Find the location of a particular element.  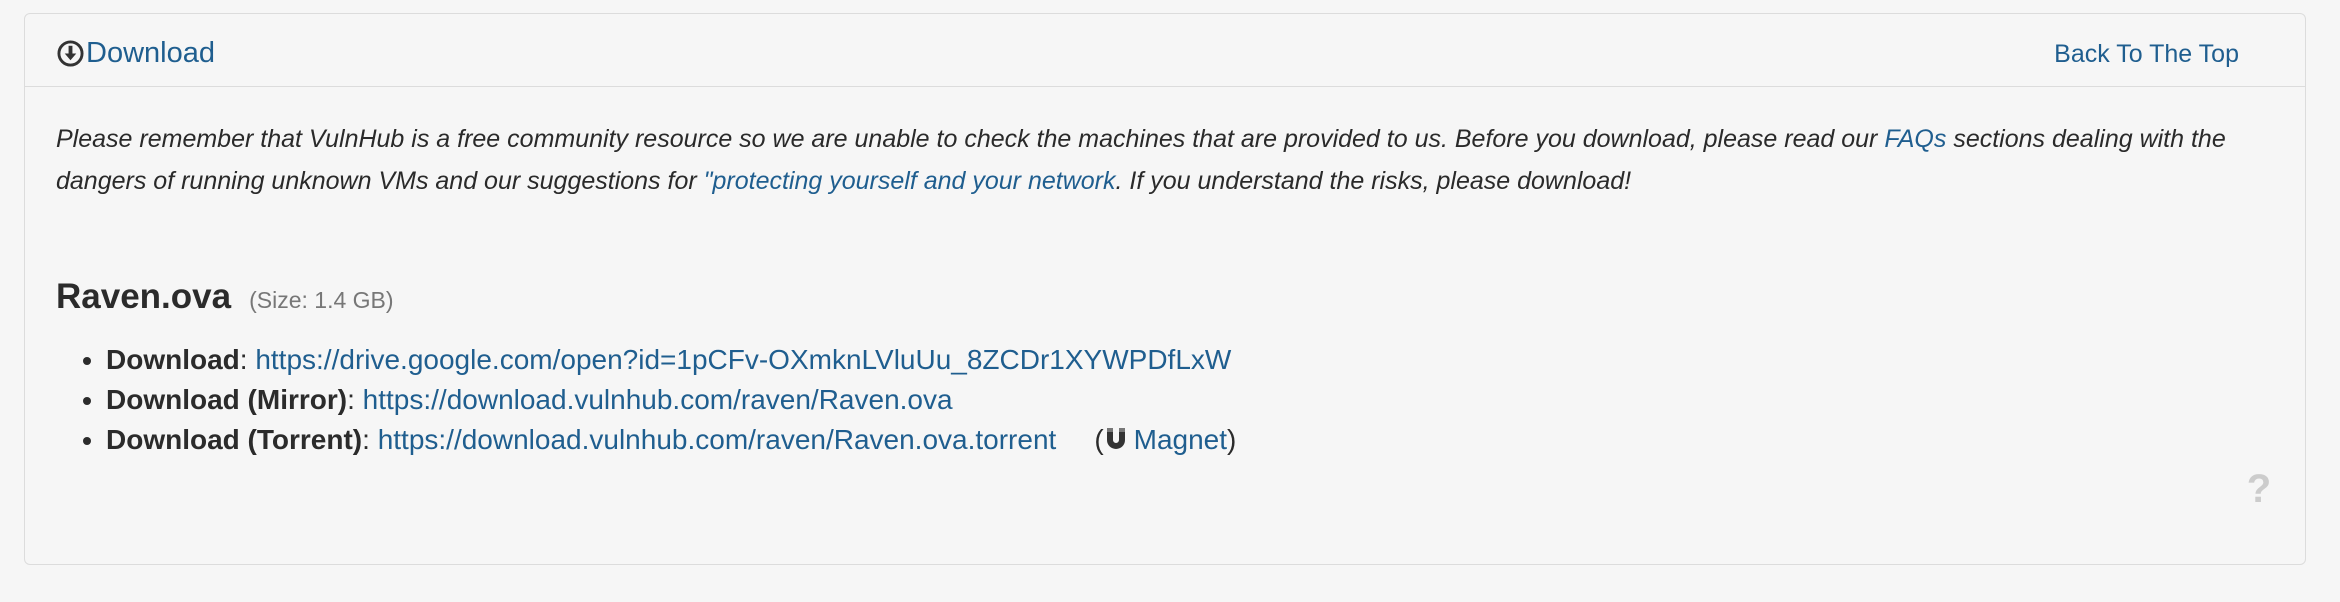

magnet-icon is located at coordinates (1115, 438).